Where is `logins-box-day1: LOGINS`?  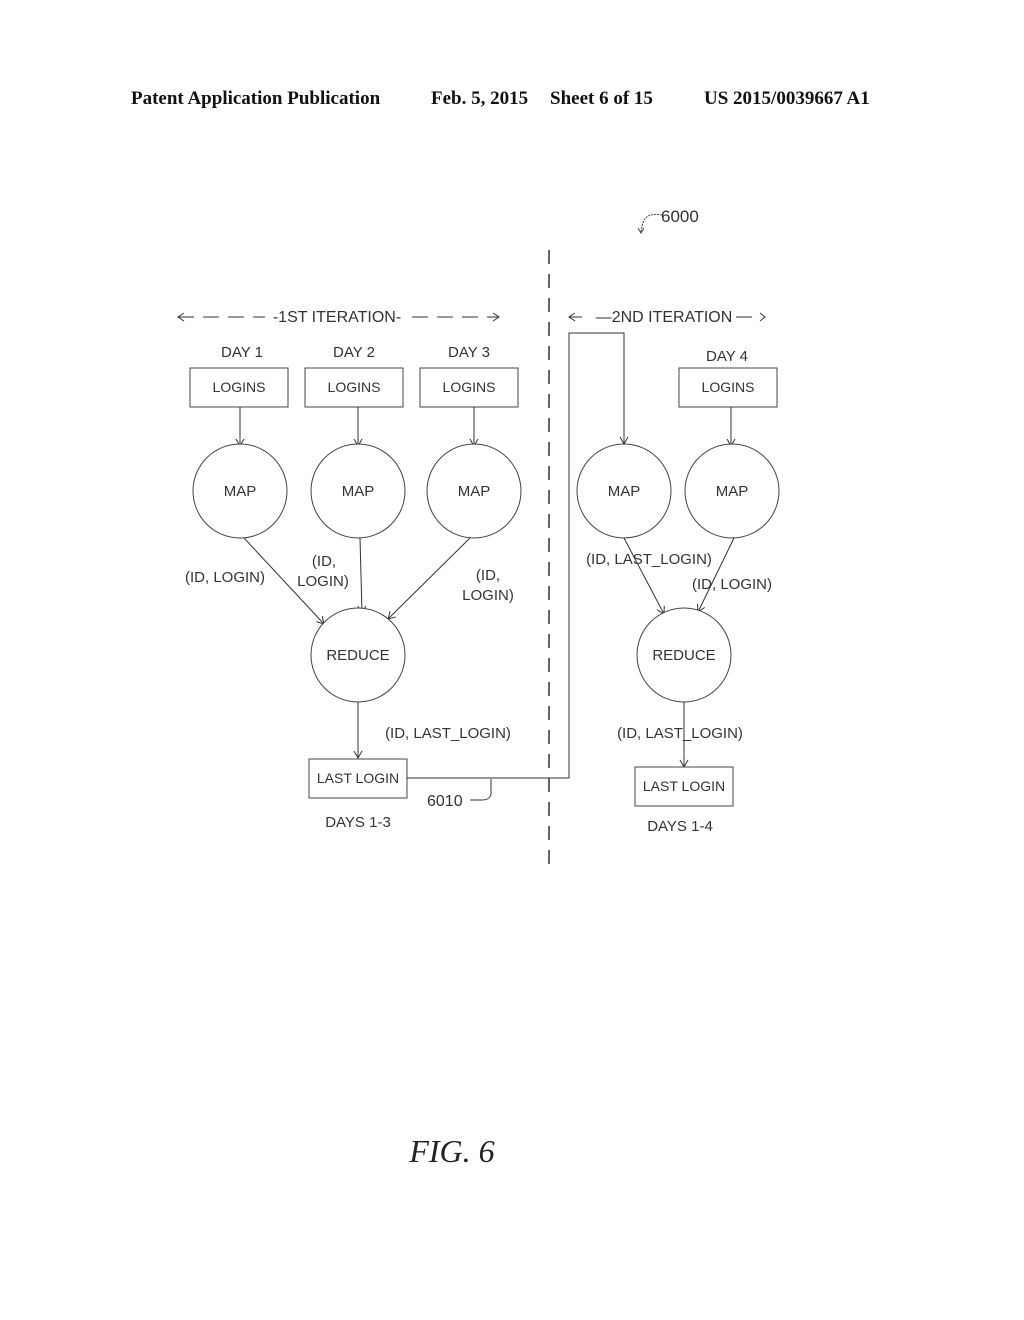 logins-box-day1: LOGINS is located at coordinates (239, 387).